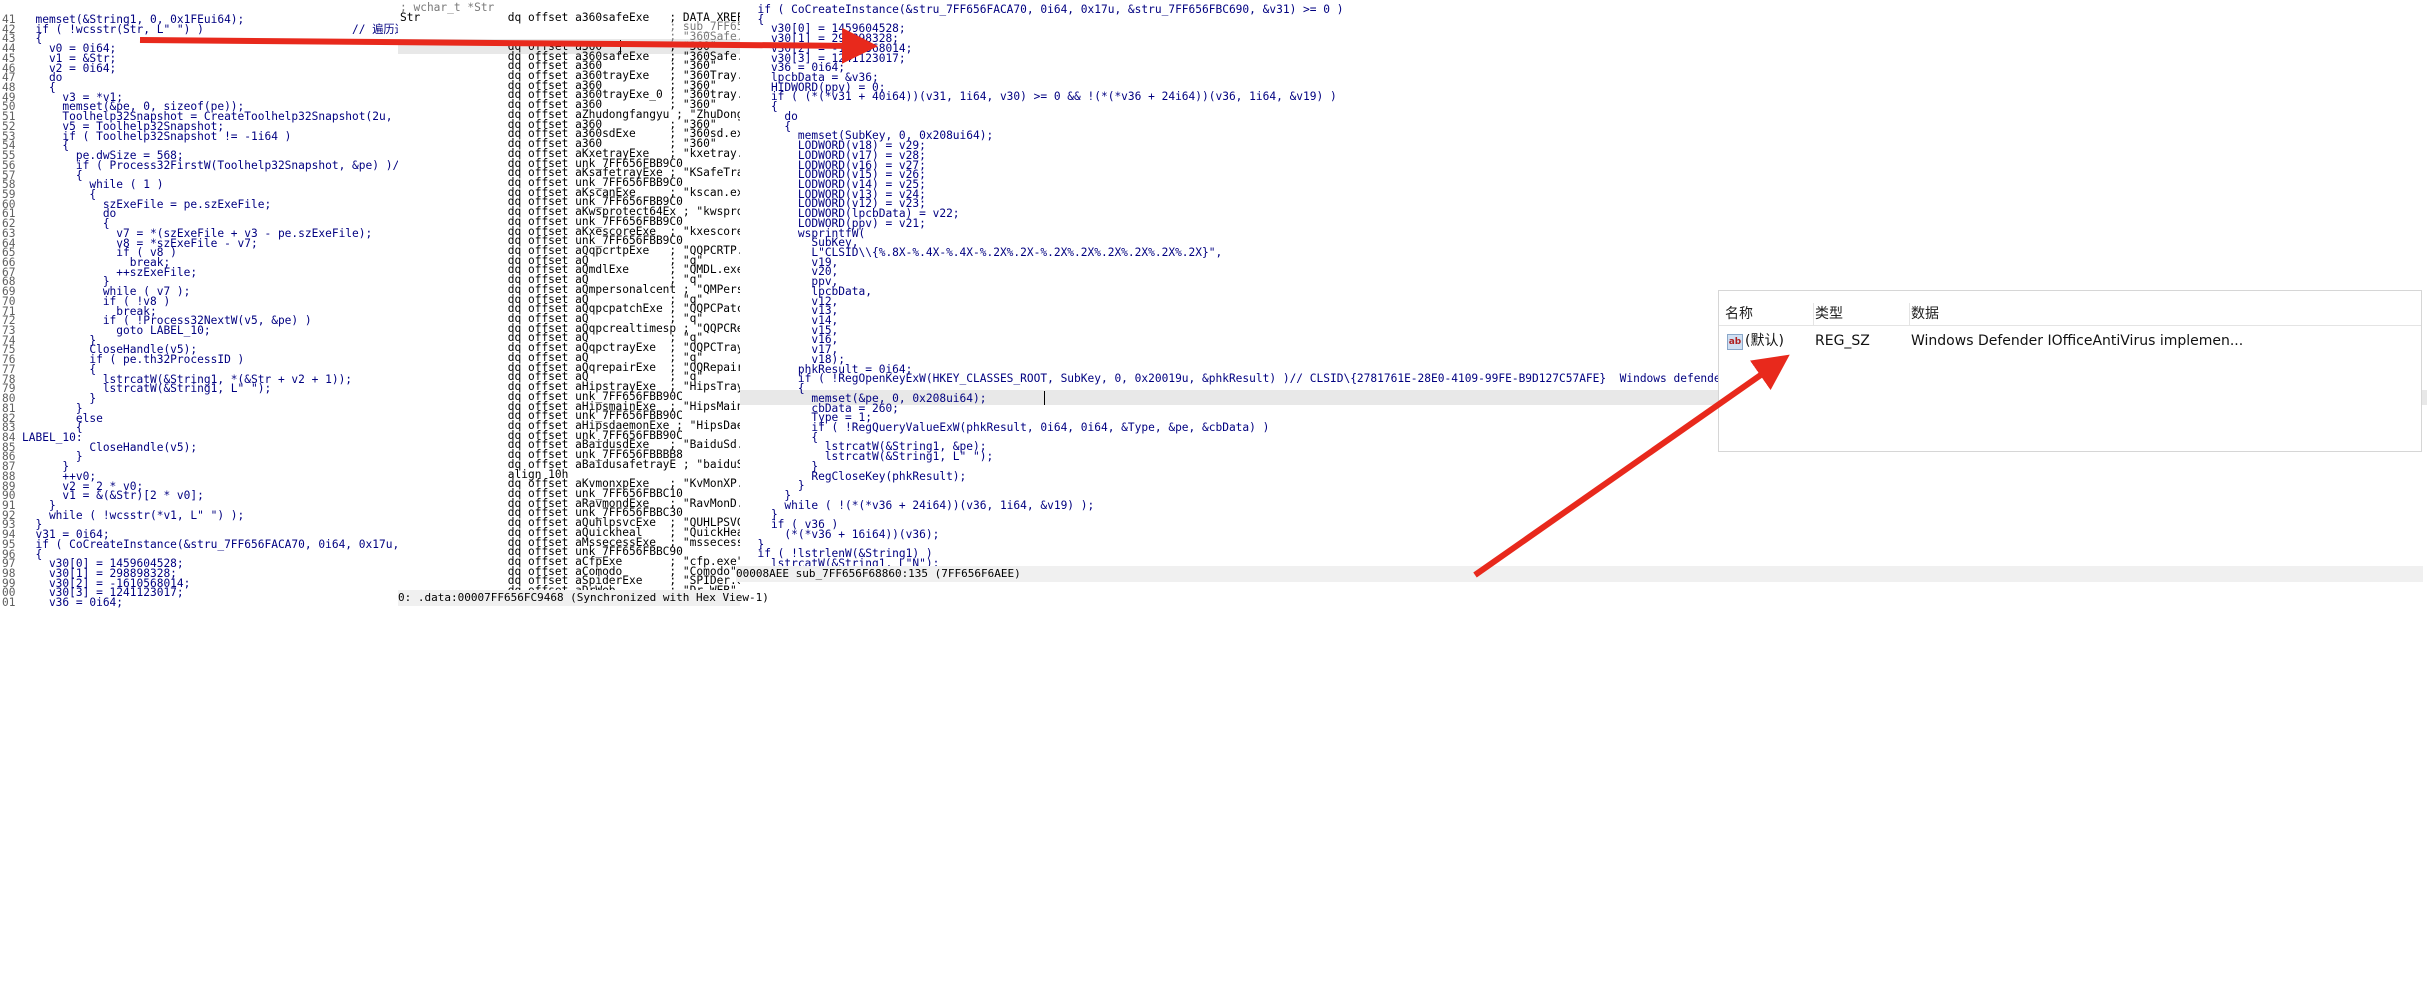 This screenshot has height=988, width=2427. What do you see at coordinates (508, 45) in the screenshot?
I see `arrow-to-process-list` at bounding box center [508, 45].